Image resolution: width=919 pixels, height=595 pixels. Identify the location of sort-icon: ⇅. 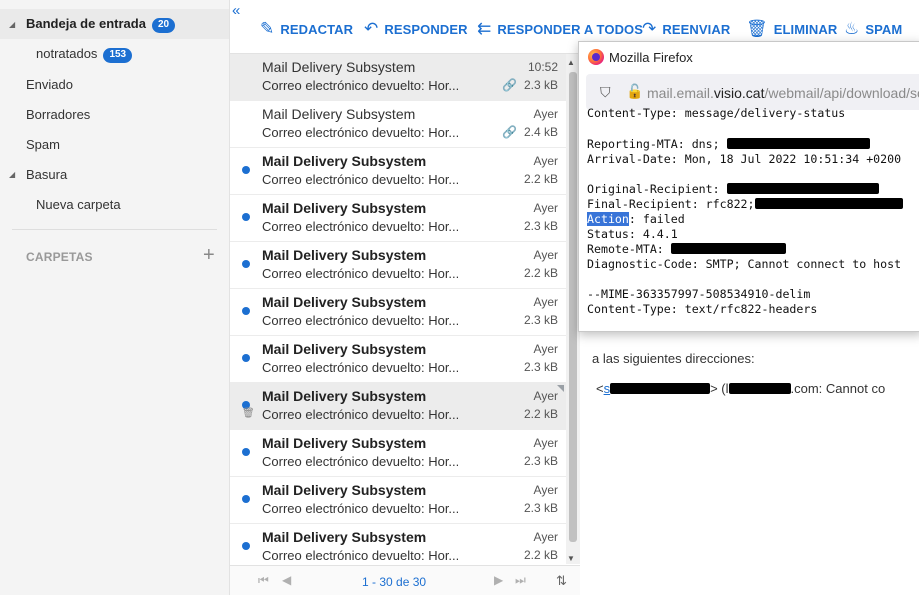
(561, 581).